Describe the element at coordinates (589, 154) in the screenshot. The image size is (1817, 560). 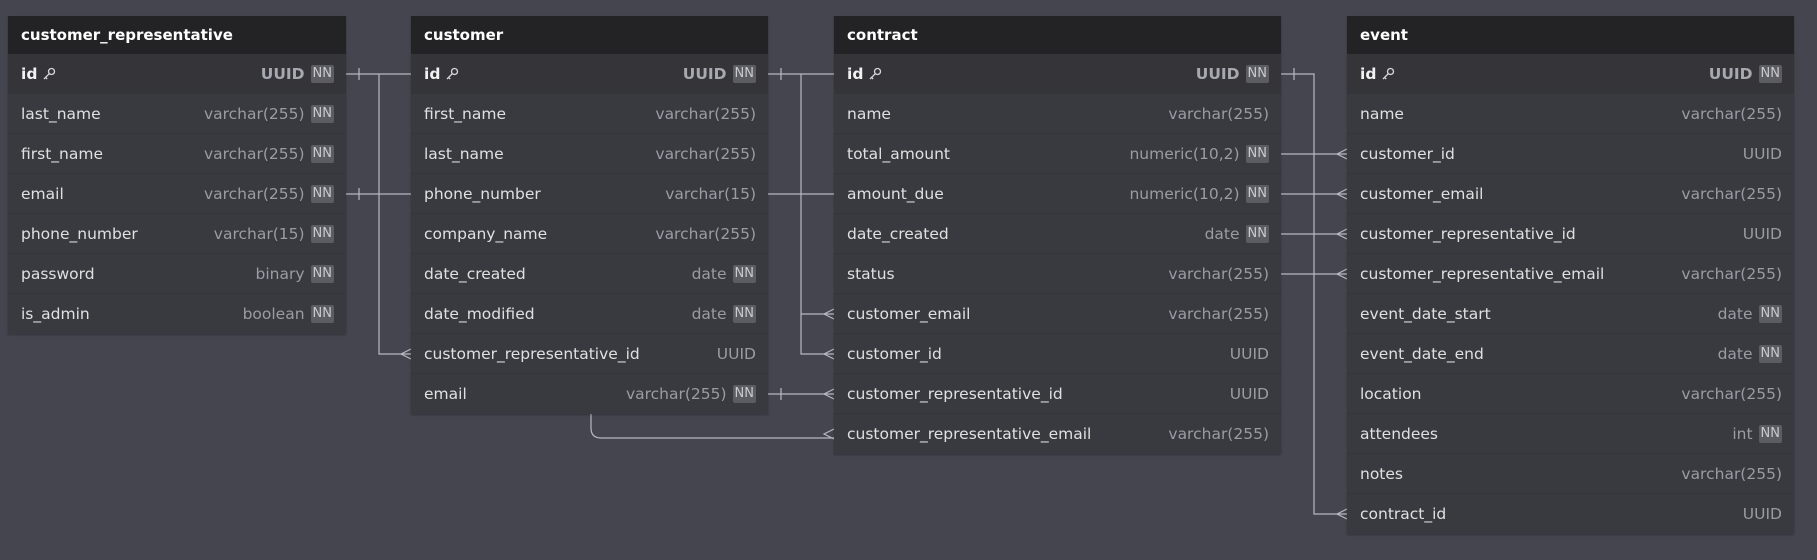
I see `column-row: last_name varchar(255)` at that location.